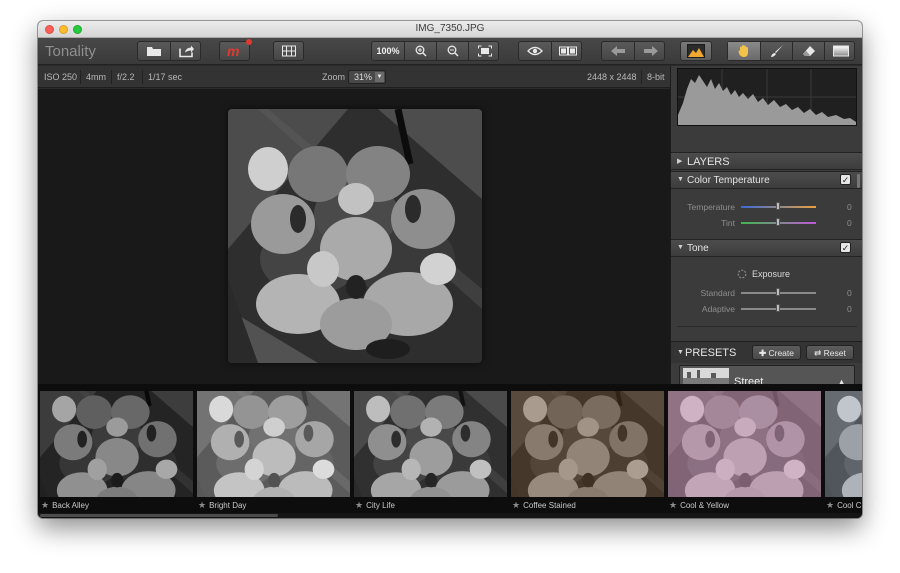 This screenshot has height=573, width=900. I want to click on eraser-icon, so click(808, 51).